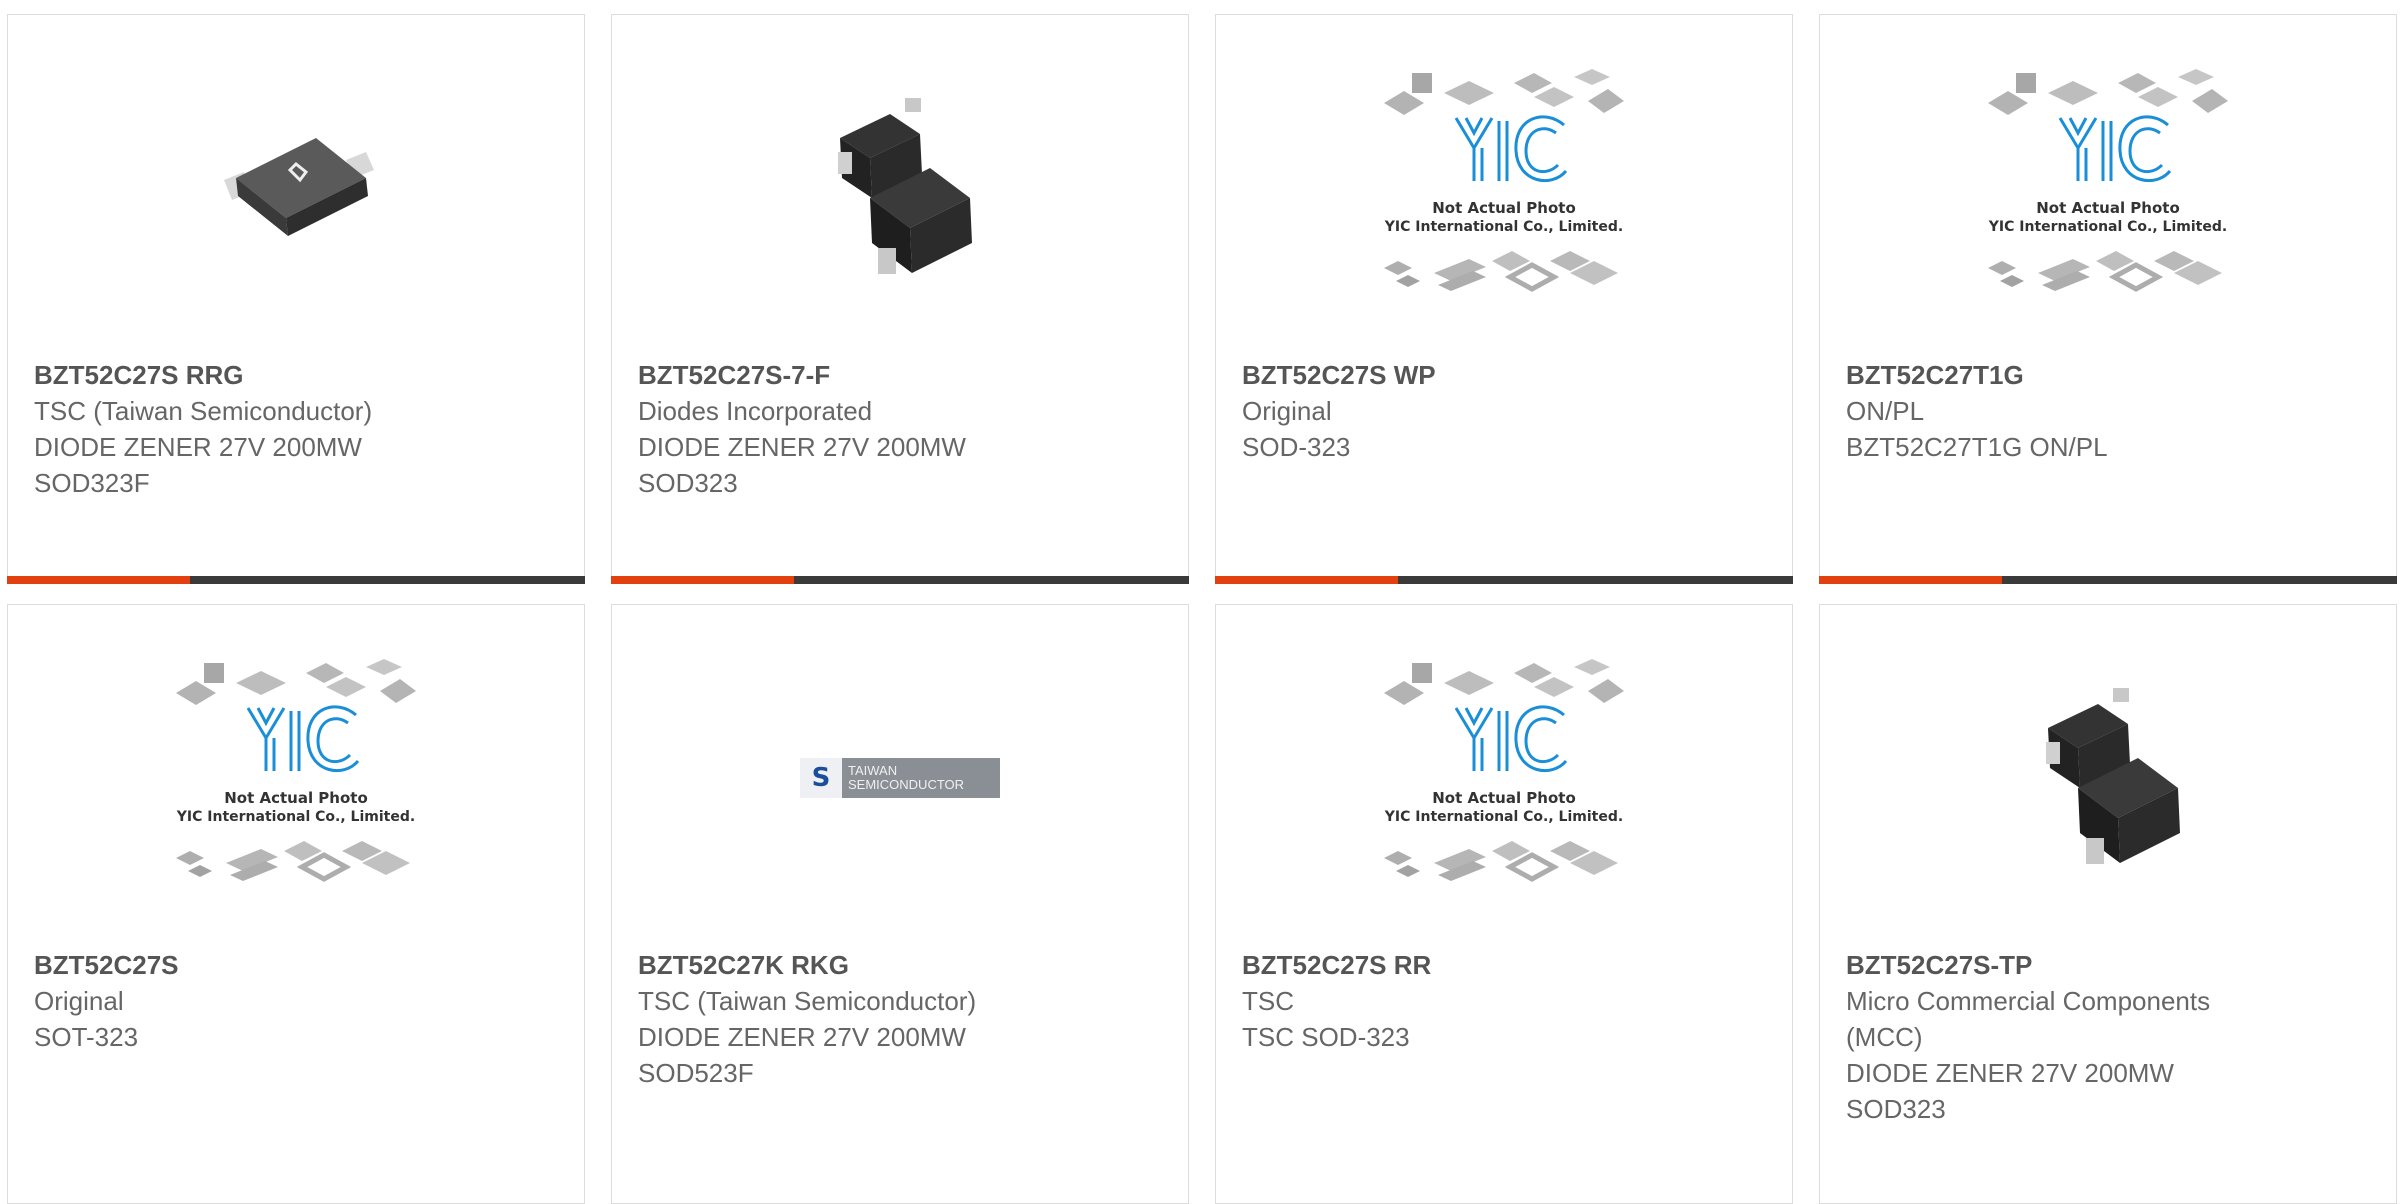 The image size is (2400, 1204). I want to click on part-number-link: BZT52C27S RRG, so click(299, 375).